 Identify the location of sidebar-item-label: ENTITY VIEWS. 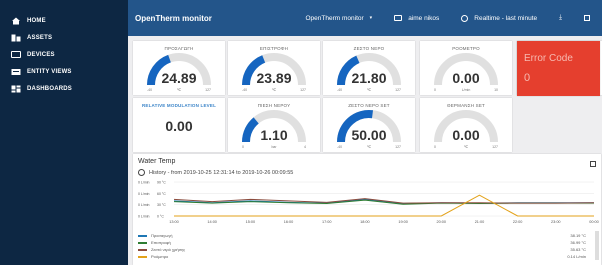
(49, 71).